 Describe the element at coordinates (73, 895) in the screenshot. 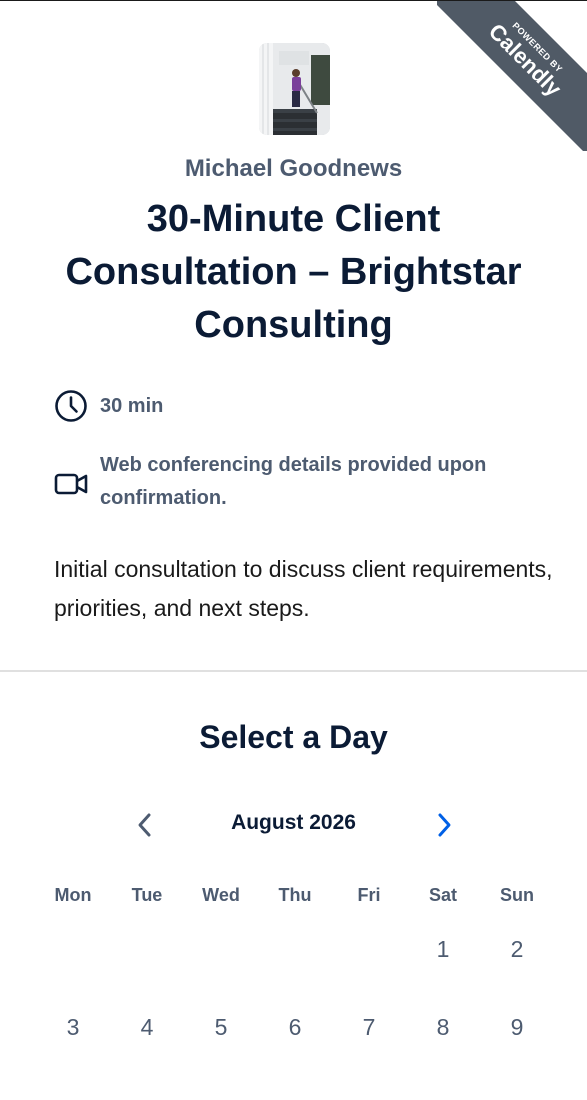

I see `weekday-label: Mon` at that location.